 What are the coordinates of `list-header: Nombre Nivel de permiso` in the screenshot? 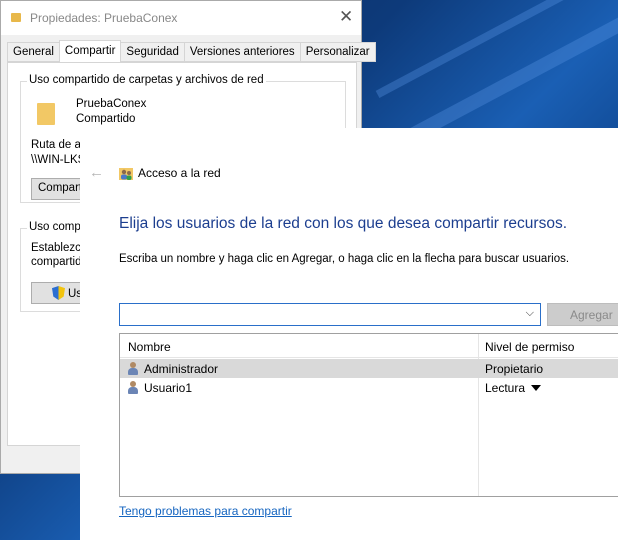 It's located at (369, 346).